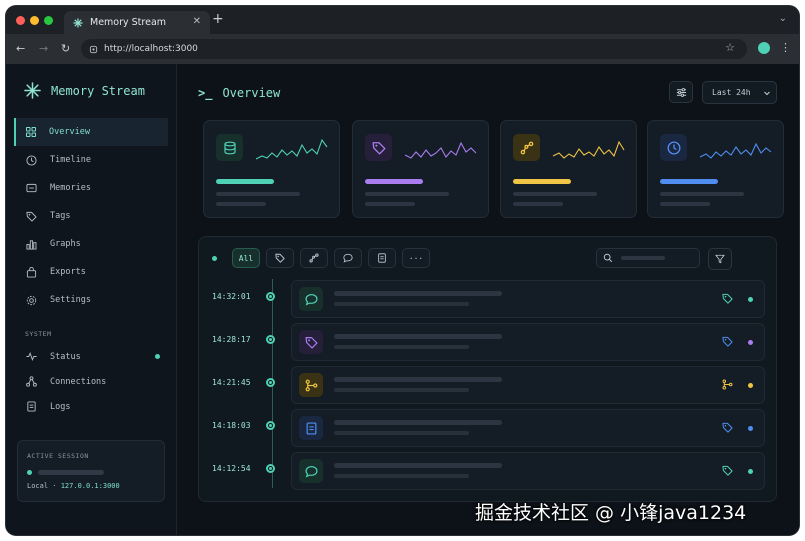  Describe the element at coordinates (231, 339) in the screenshot. I see `event-time: 14:28:17` at that location.